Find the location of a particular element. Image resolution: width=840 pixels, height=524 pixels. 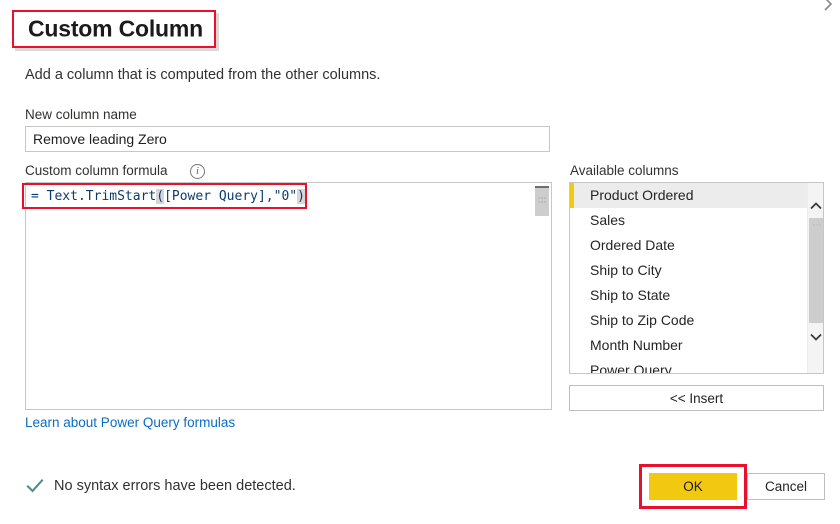

chevron-up-icon is located at coordinates (815, 206).